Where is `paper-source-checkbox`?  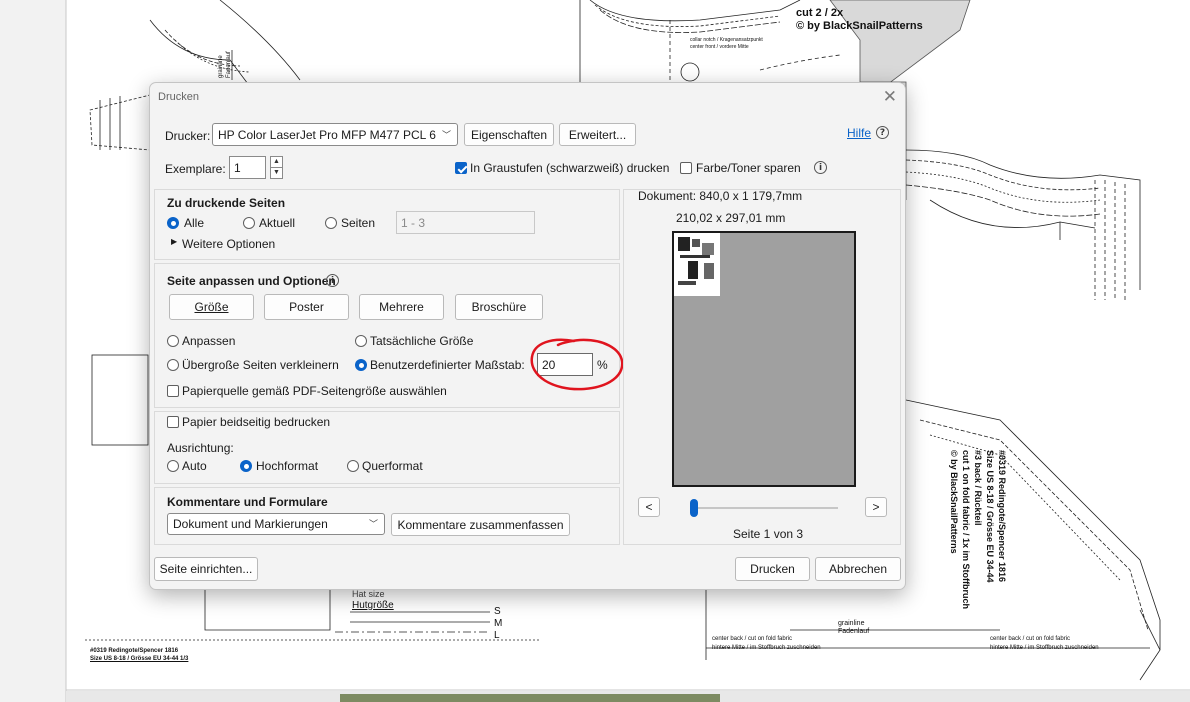 paper-source-checkbox is located at coordinates (173, 391).